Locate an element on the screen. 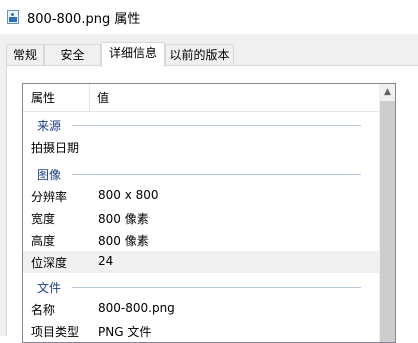  group-image: 图像 is located at coordinates (201, 174).